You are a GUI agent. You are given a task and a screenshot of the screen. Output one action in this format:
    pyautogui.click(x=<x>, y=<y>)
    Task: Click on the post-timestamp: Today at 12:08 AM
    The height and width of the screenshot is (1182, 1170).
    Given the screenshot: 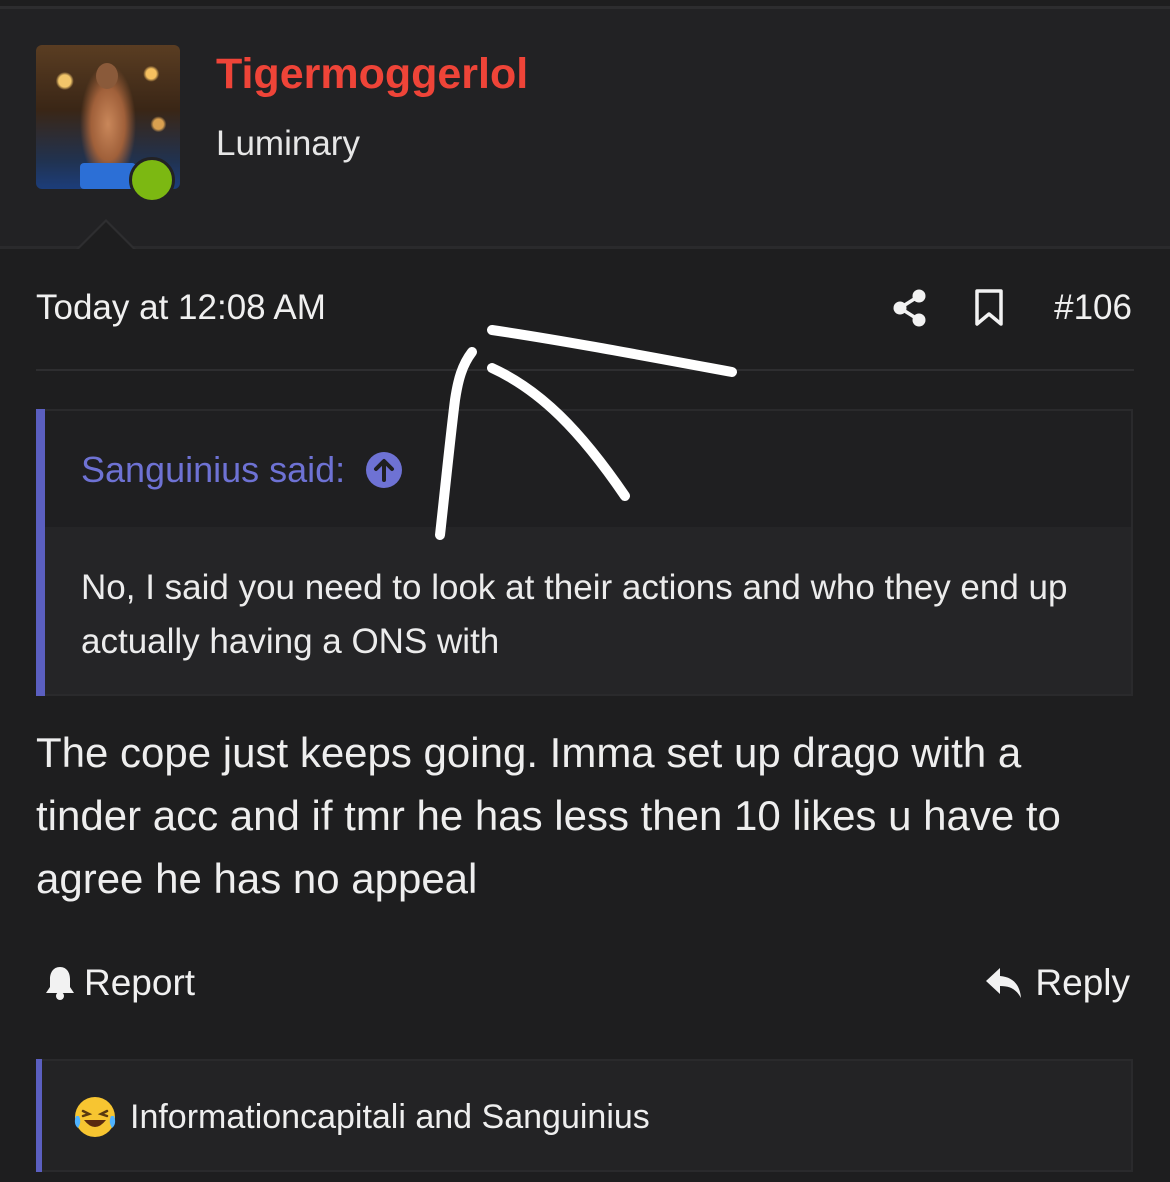 What is the action you would take?
    pyautogui.click(x=181, y=308)
    